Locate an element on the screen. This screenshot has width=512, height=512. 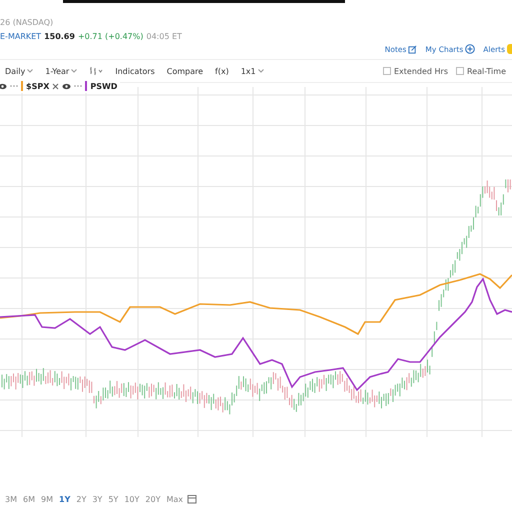
checkbox-label: Extended Hrs is located at coordinates (421, 71).